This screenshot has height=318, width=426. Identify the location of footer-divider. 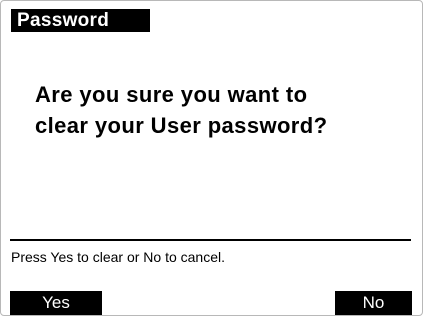
(210, 240).